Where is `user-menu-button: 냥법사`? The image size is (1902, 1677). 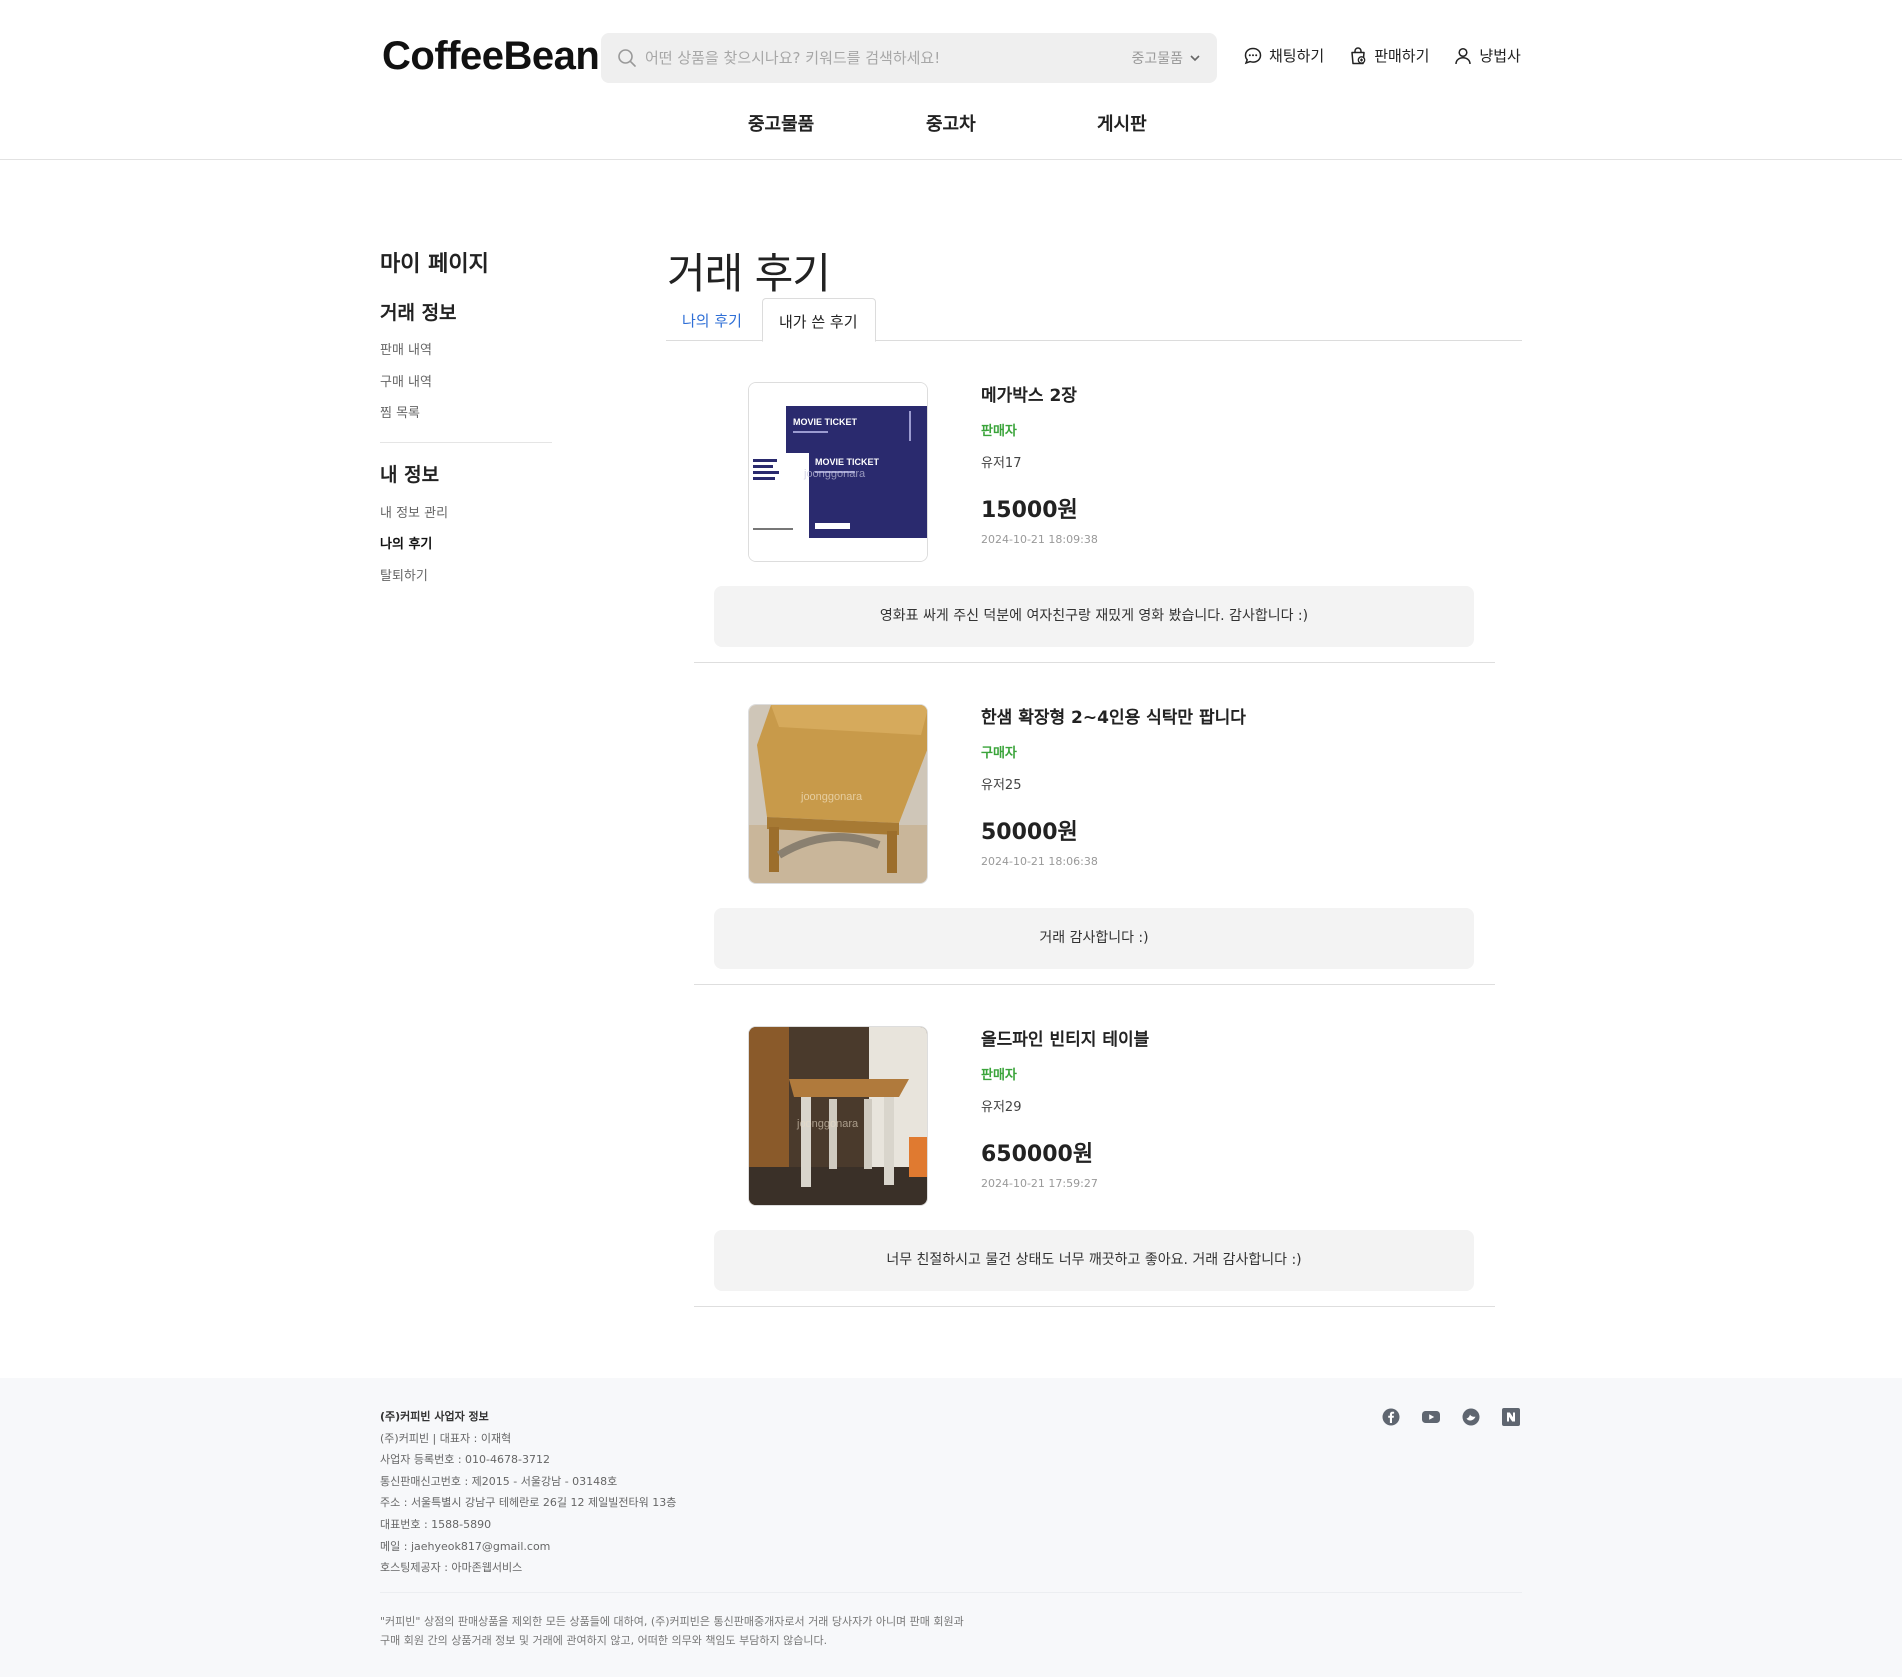
user-menu-button: 냥법사 is located at coordinates (1487, 55).